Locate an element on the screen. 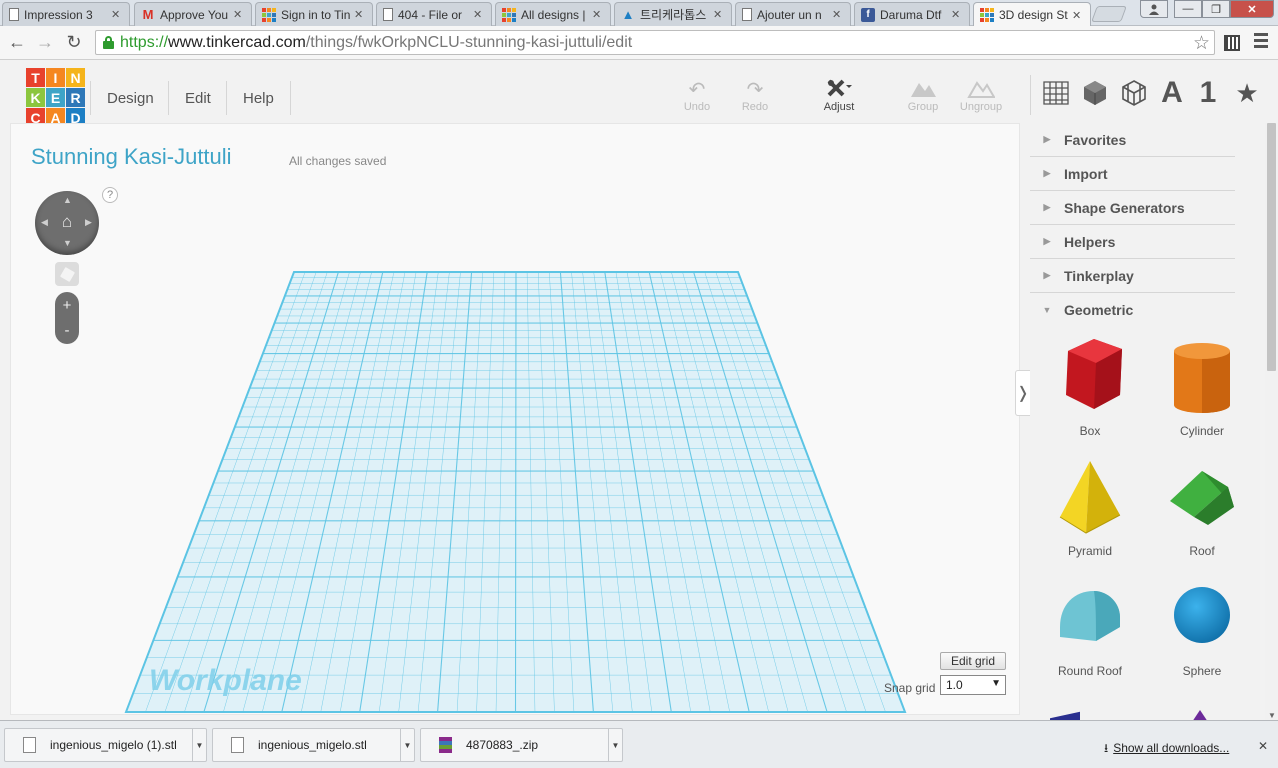  edit-grid-button: Edit grid is located at coordinates (973, 661).